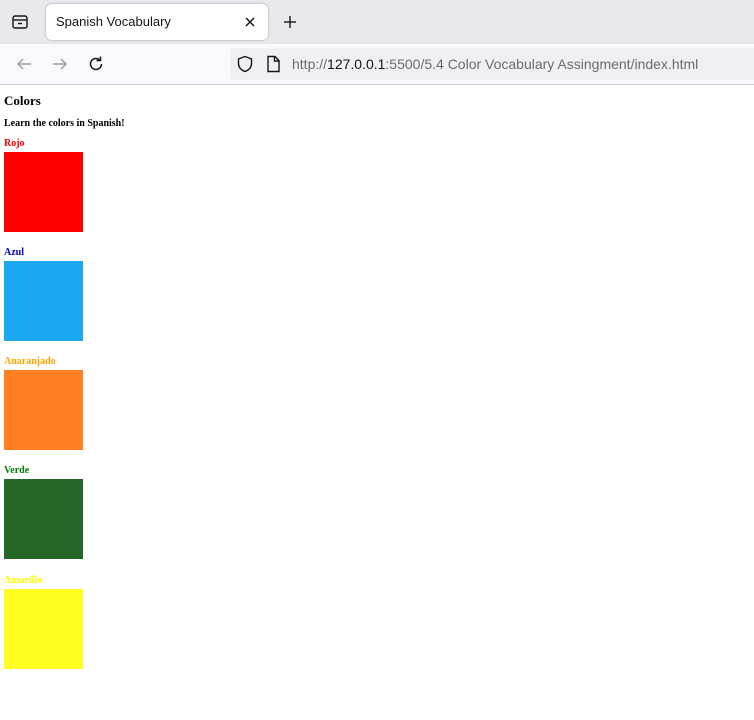  I want to click on tab-close-button, so click(250, 22).